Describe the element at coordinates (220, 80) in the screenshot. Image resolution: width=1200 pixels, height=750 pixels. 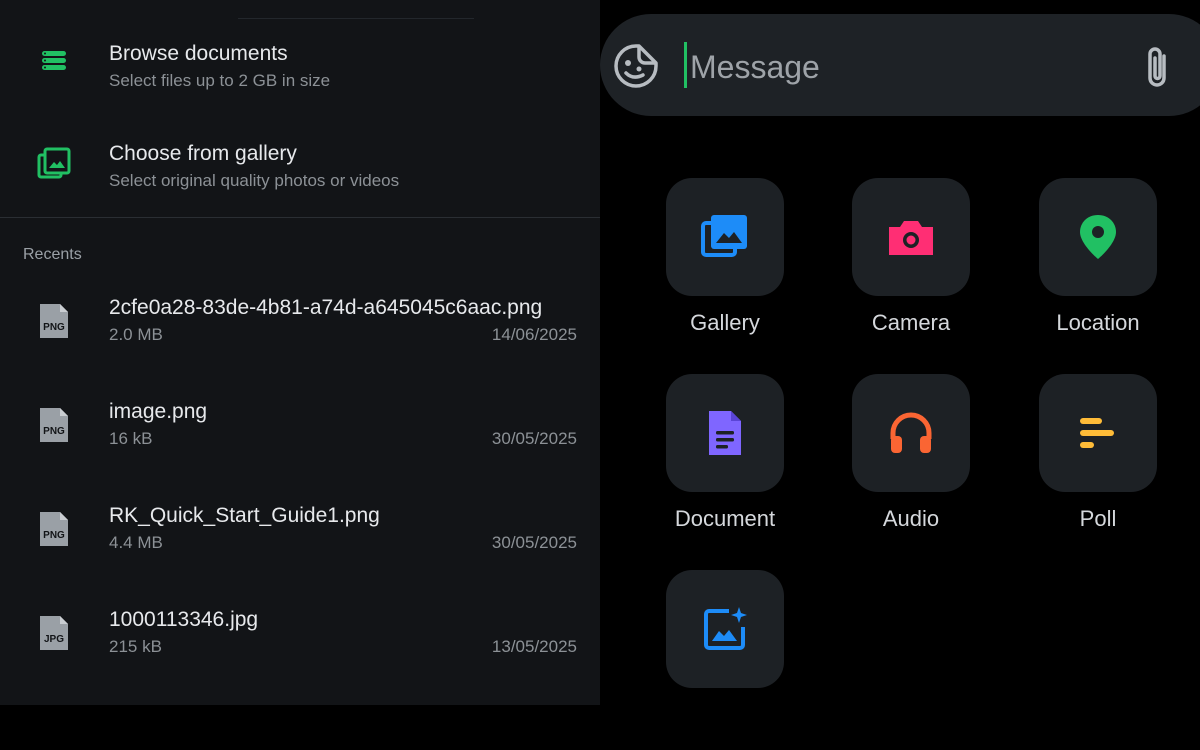
I see `option-subtitle: Select files up to 2 GB in size` at that location.